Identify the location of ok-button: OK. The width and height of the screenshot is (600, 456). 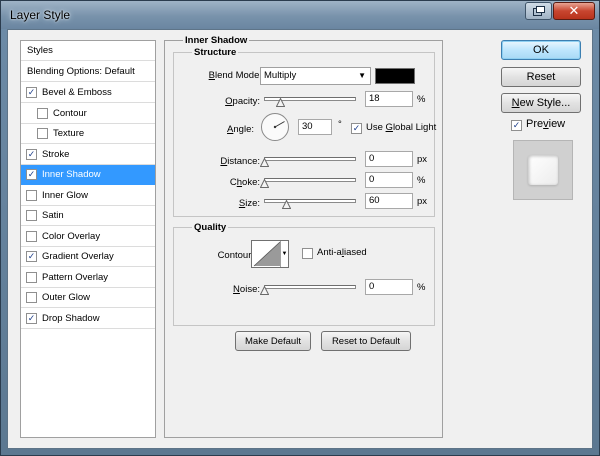
(541, 50).